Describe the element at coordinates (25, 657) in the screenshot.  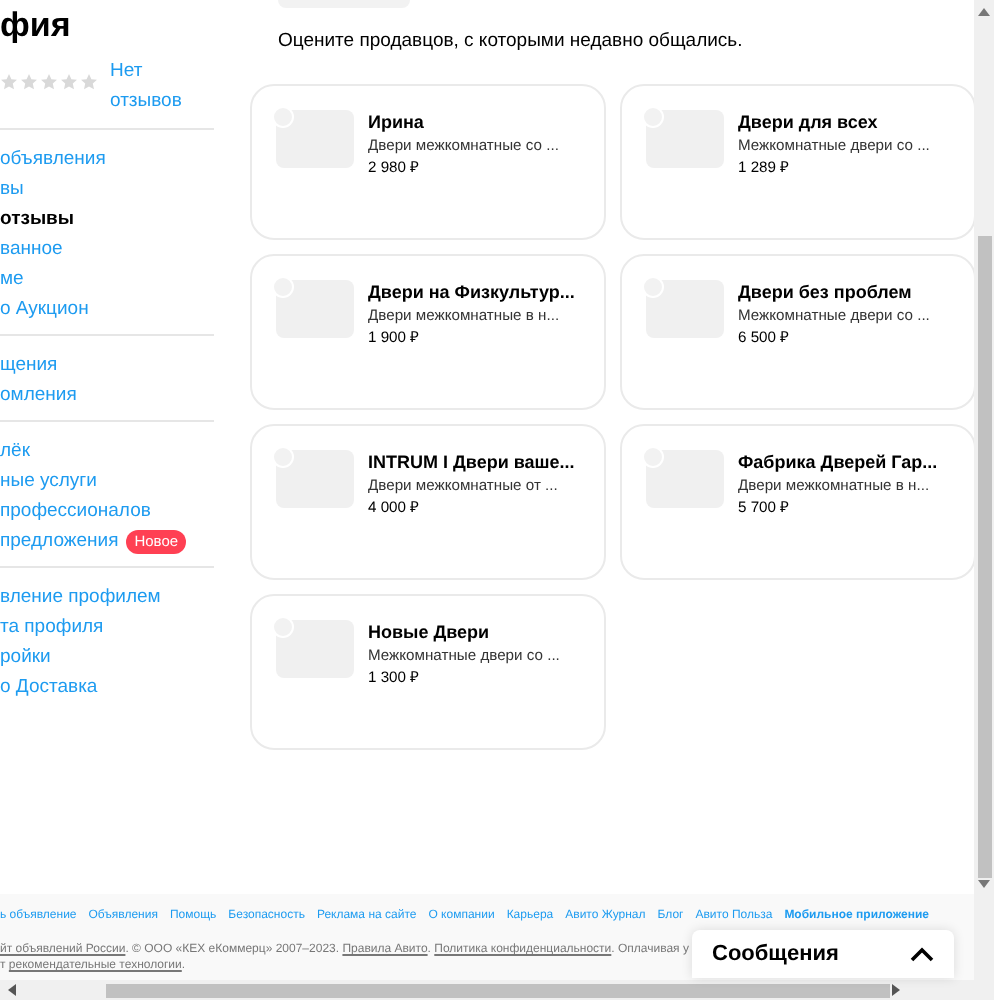
I see `sidebar-item: ройки` at that location.